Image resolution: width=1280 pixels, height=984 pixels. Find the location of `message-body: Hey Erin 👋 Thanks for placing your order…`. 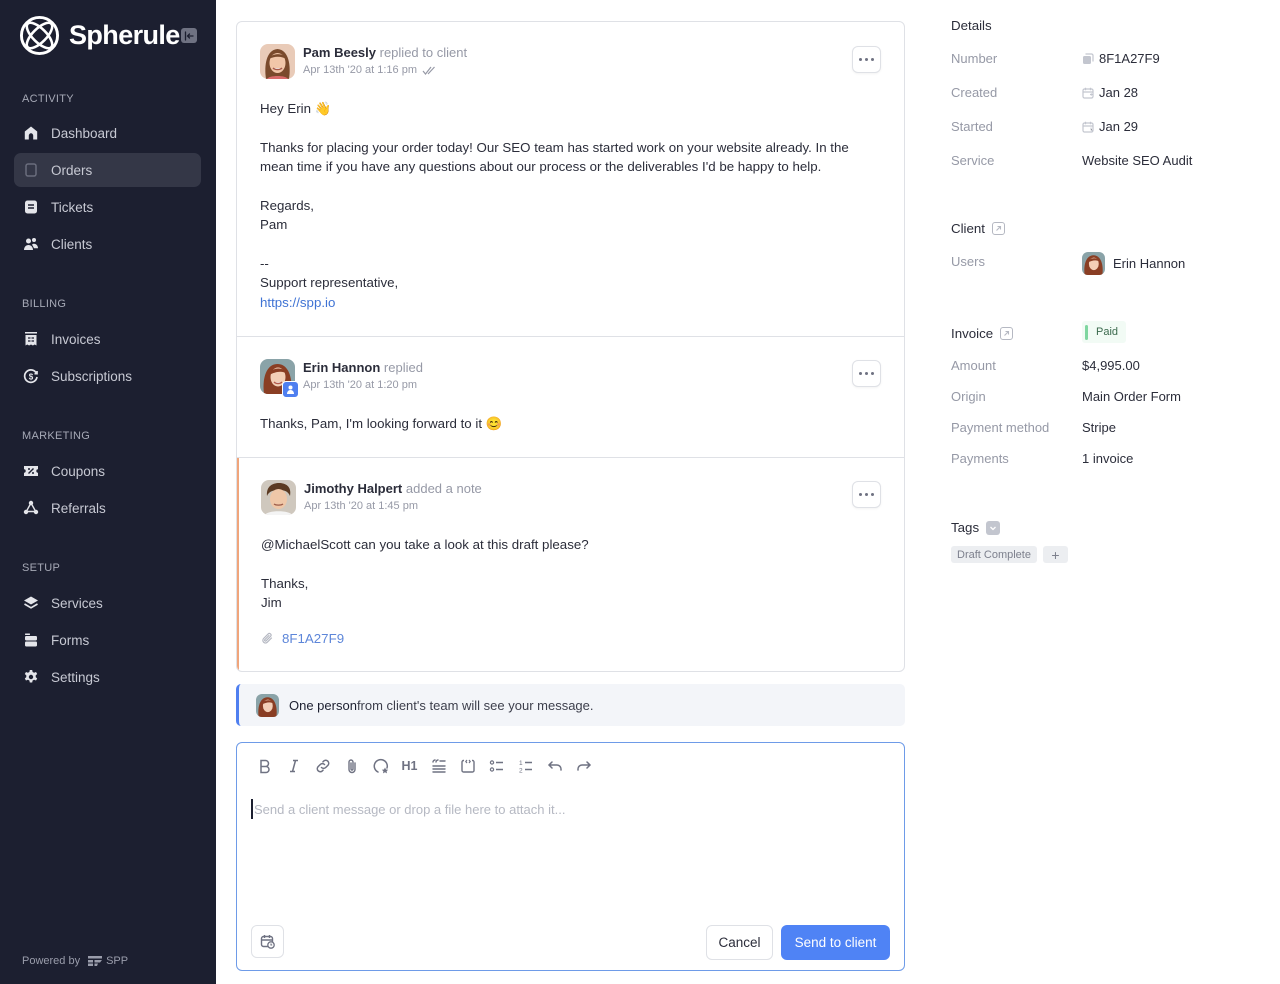

message-body: Hey Erin 👋 Thanks for placing your order… is located at coordinates (570, 205).